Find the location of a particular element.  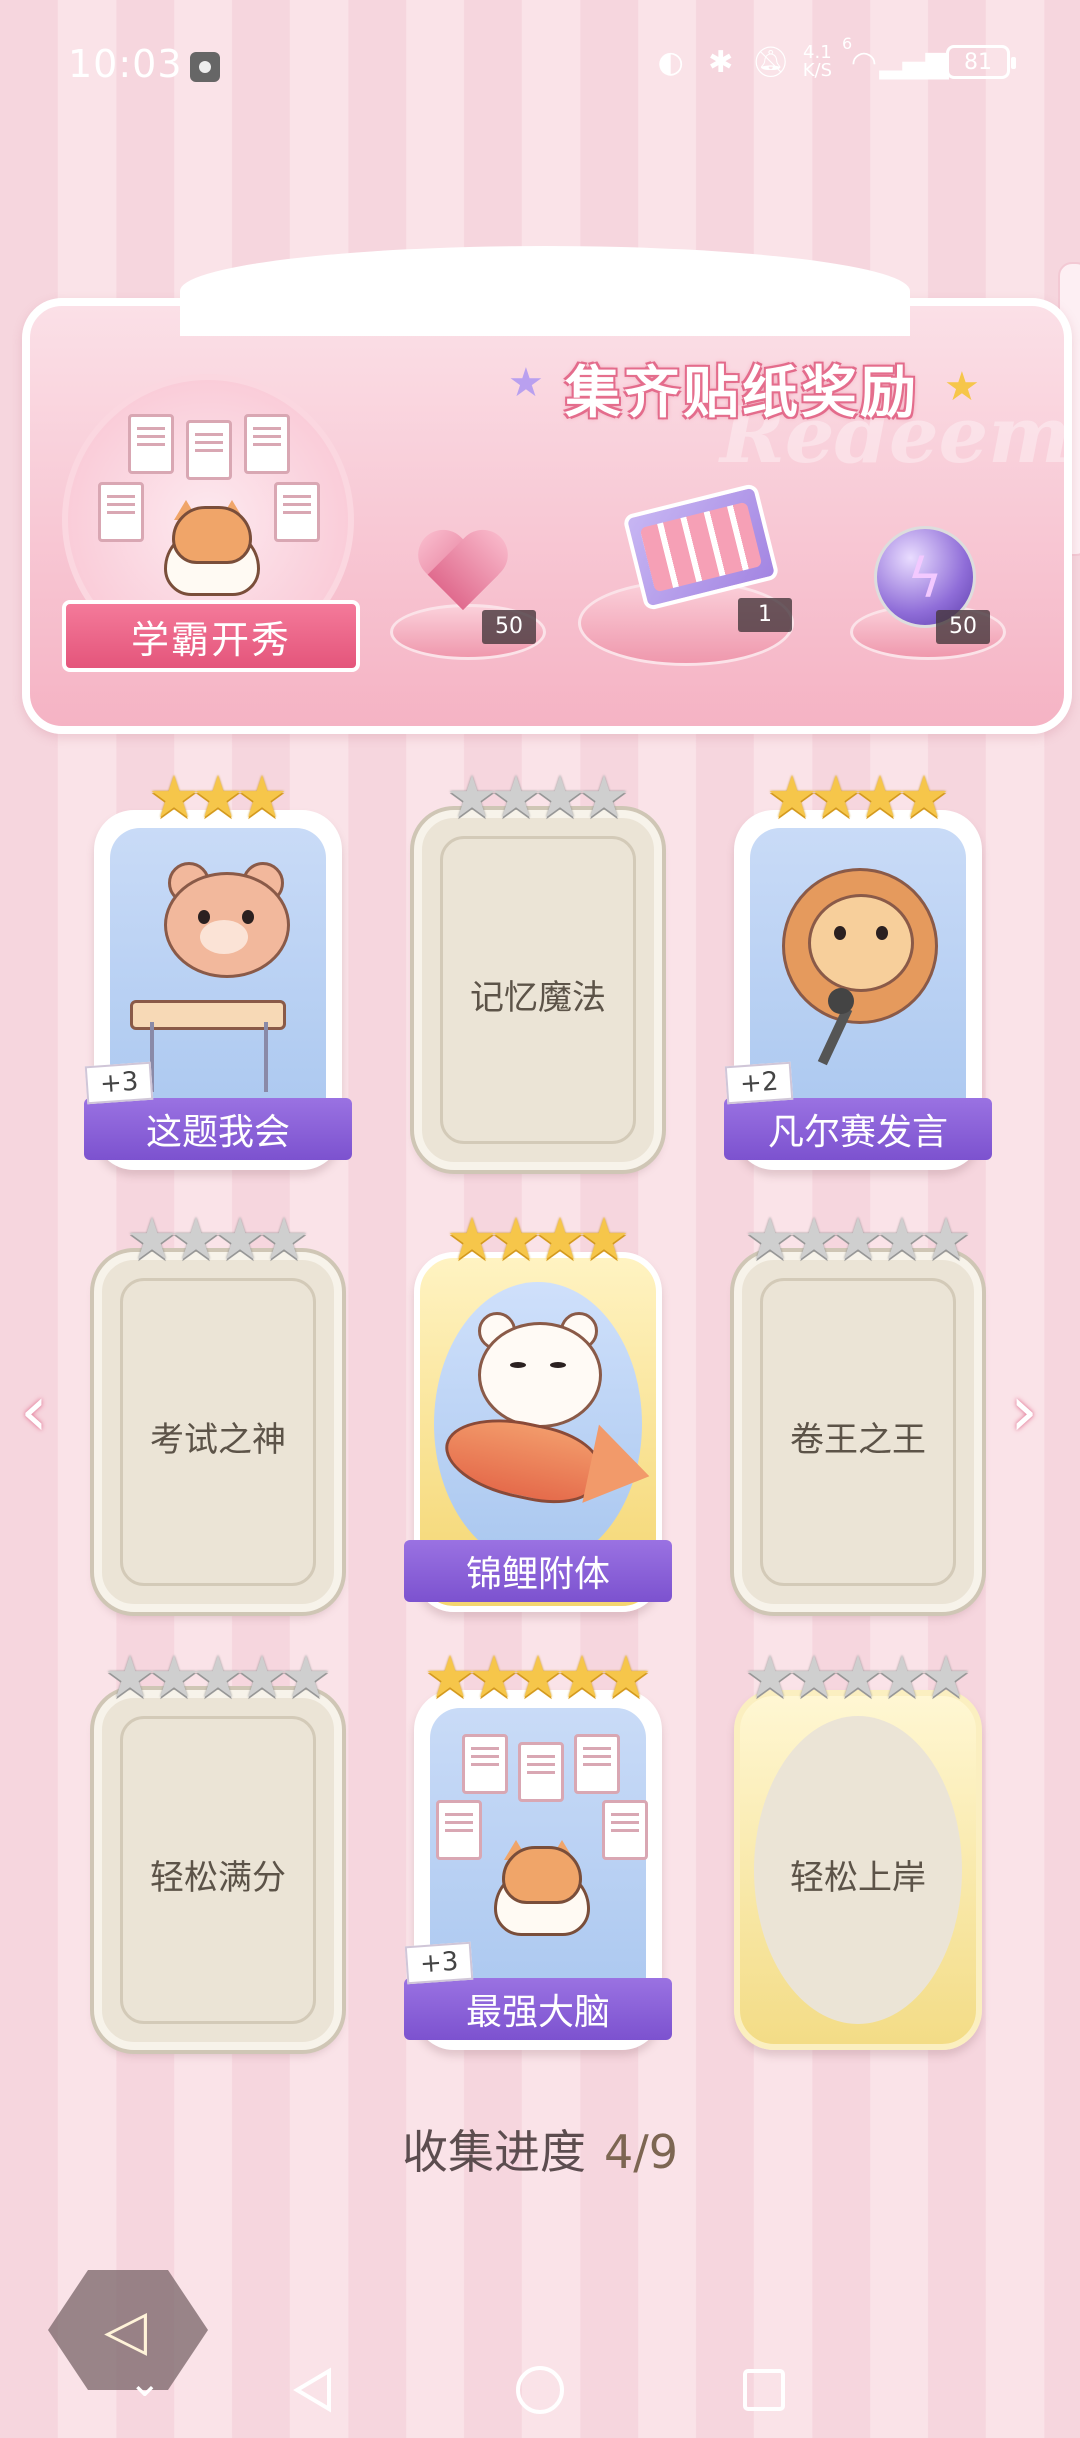

gift-box-icon is located at coordinates (701, 547).